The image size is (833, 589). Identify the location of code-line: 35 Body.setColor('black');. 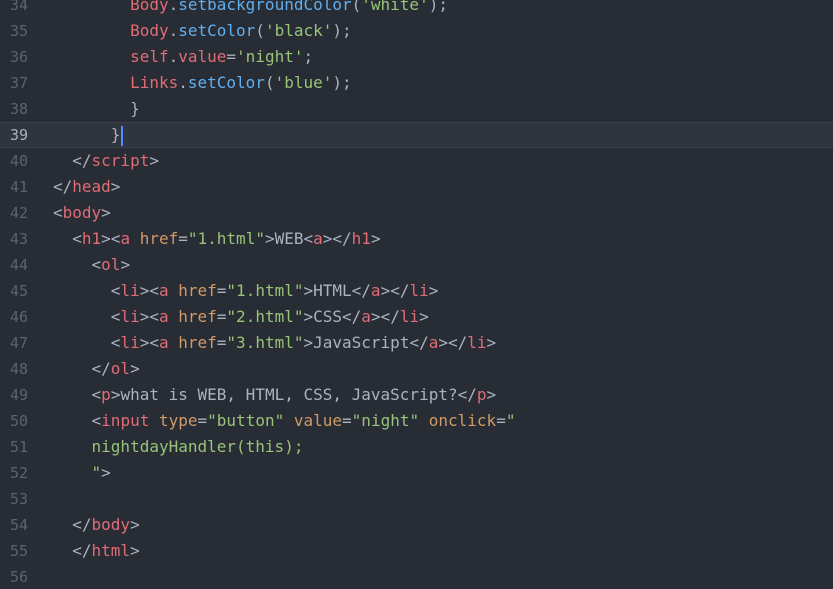
(416, 31).